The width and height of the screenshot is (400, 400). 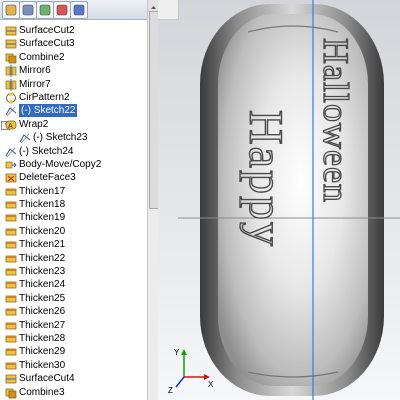 I want to click on feature-manager-button, so click(x=11, y=10).